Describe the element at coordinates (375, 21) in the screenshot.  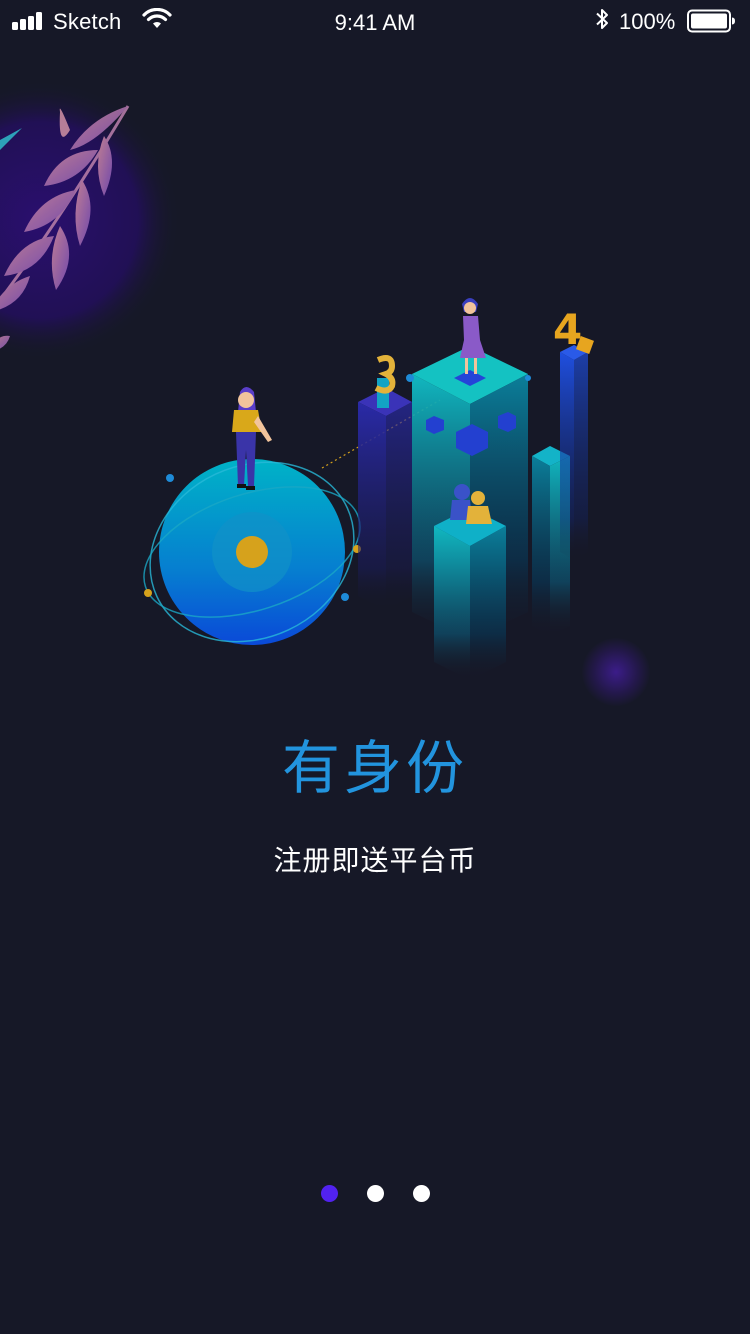
I see `status-bar: Sketch 9:41 AM 100%` at that location.